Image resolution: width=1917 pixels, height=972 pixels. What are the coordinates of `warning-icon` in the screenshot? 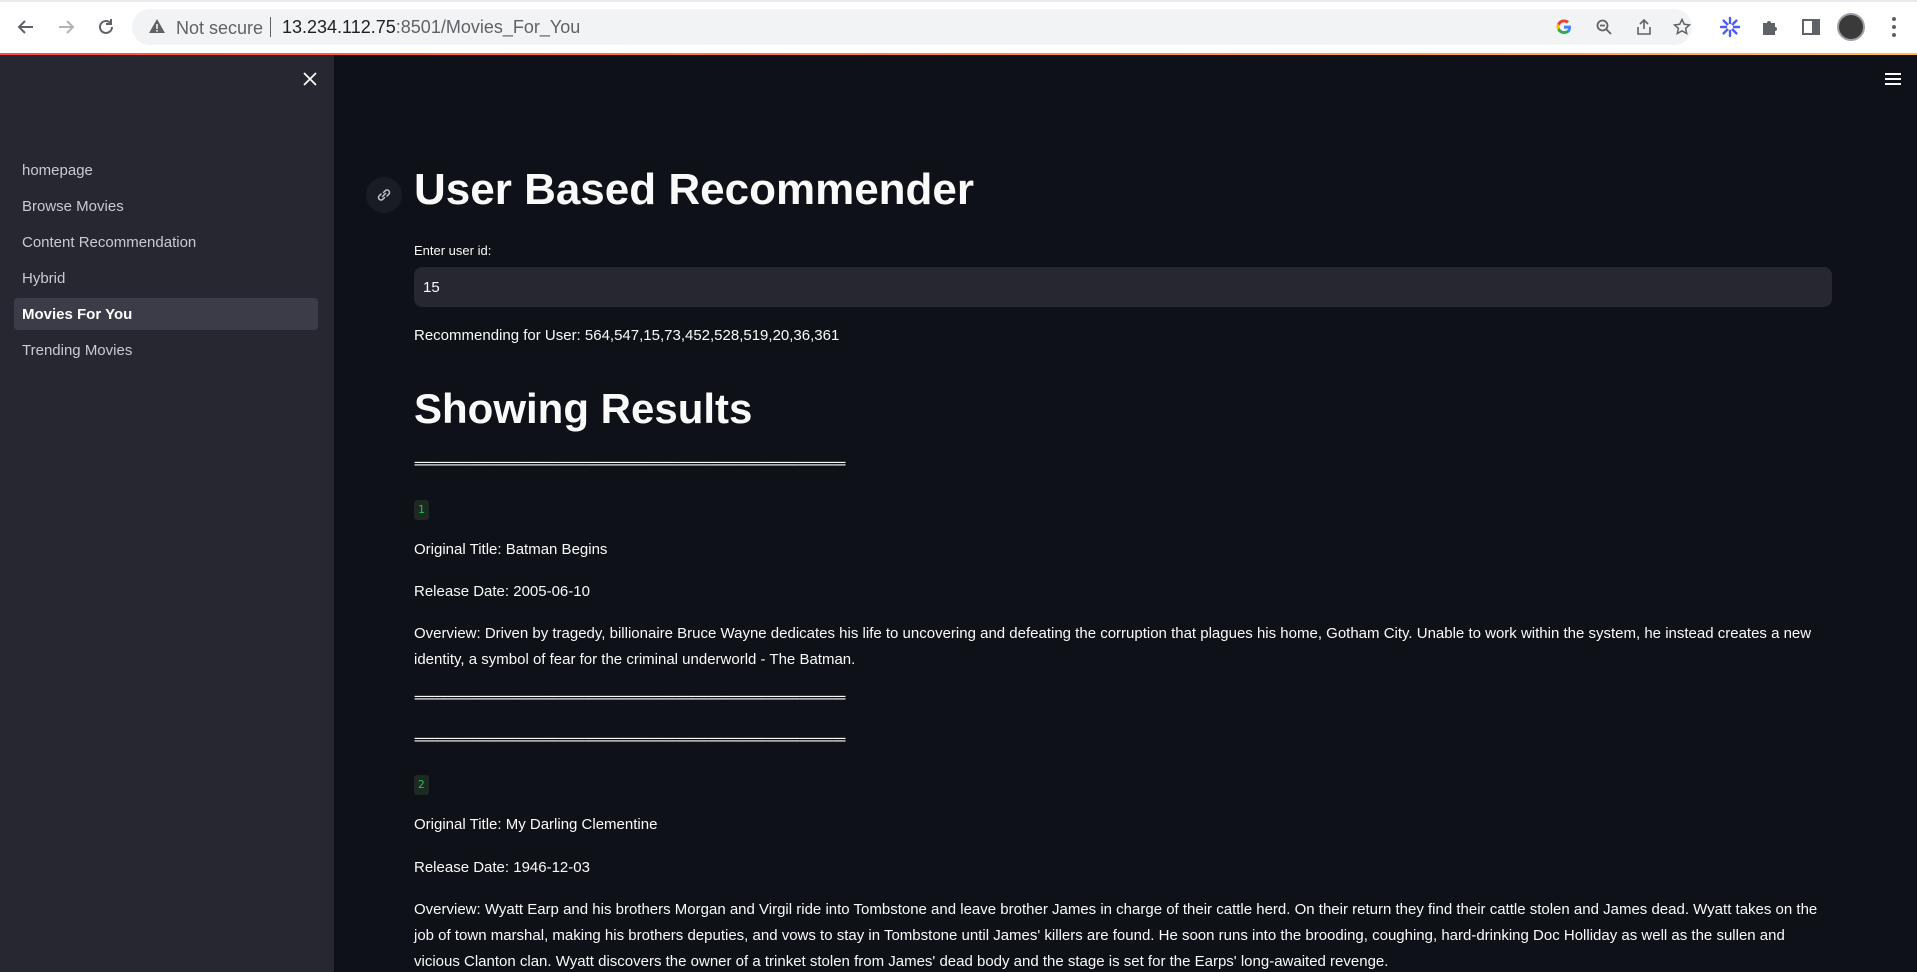 It's located at (157, 26).